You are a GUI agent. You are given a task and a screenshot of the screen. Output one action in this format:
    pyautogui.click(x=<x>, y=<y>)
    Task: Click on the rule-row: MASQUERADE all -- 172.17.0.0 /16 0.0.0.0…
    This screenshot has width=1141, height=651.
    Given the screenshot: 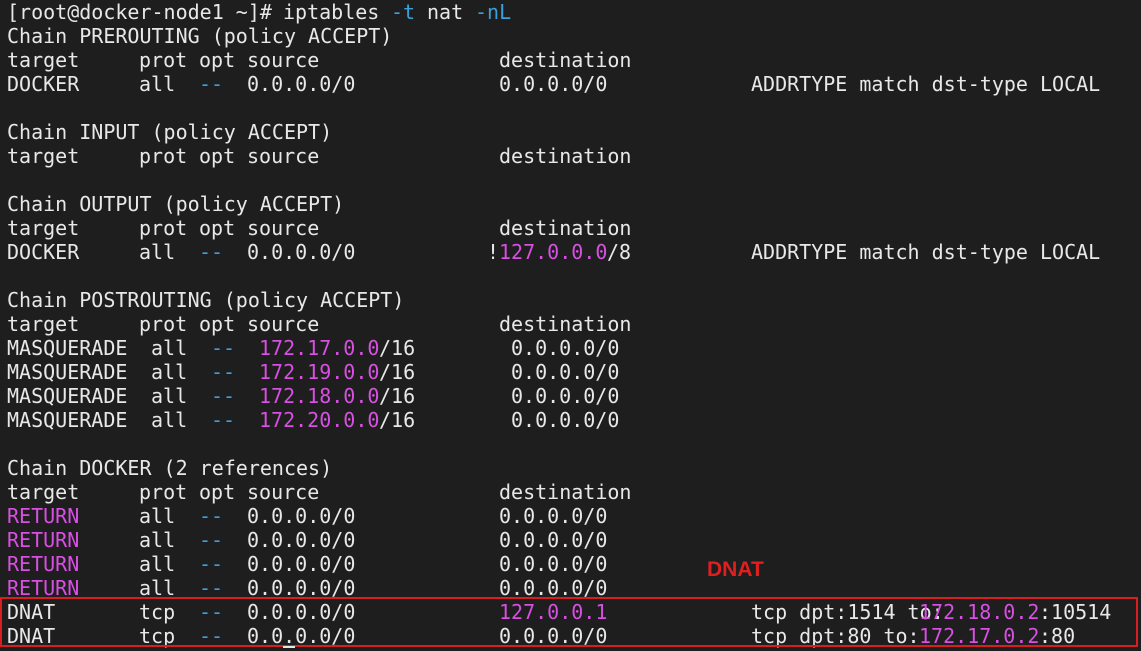 What is the action you would take?
    pyautogui.click(x=570, y=348)
    